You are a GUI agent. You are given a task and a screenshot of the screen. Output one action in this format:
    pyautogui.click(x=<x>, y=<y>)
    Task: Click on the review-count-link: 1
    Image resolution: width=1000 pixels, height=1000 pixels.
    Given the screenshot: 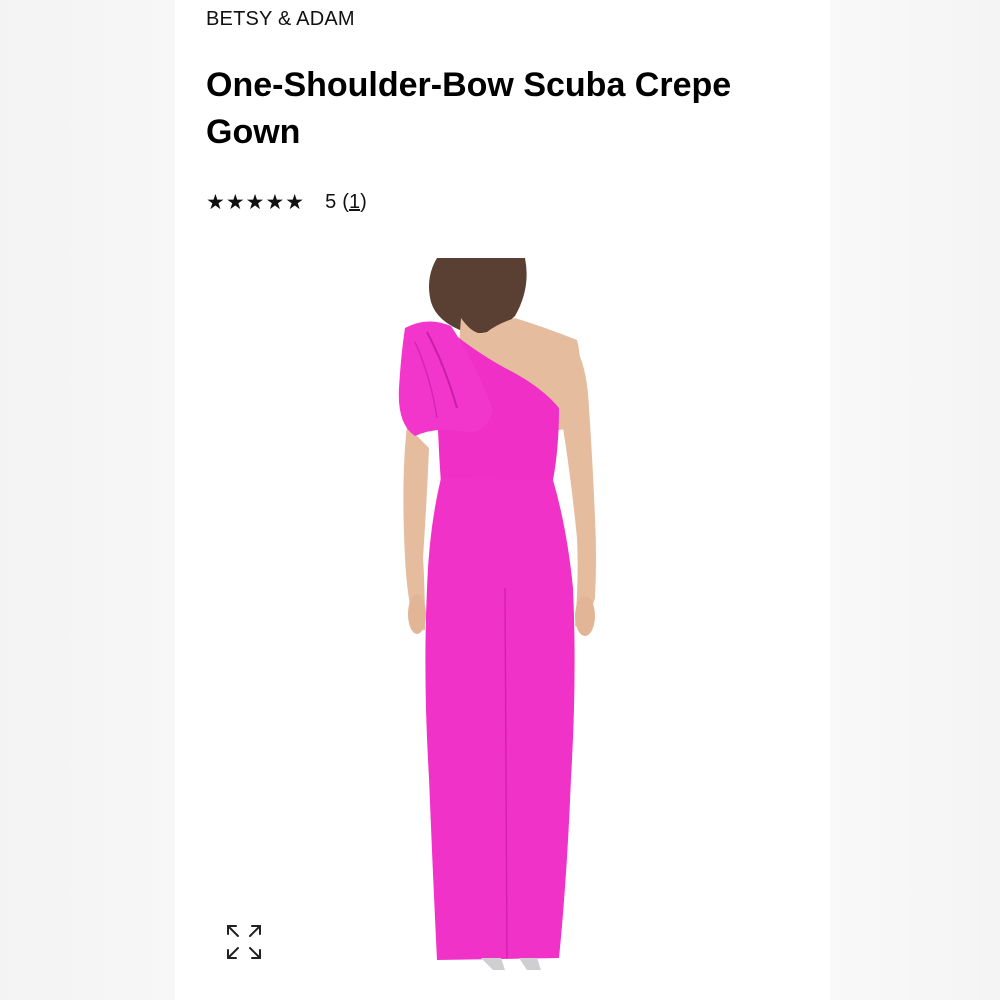 What is the action you would take?
    pyautogui.click(x=354, y=202)
    